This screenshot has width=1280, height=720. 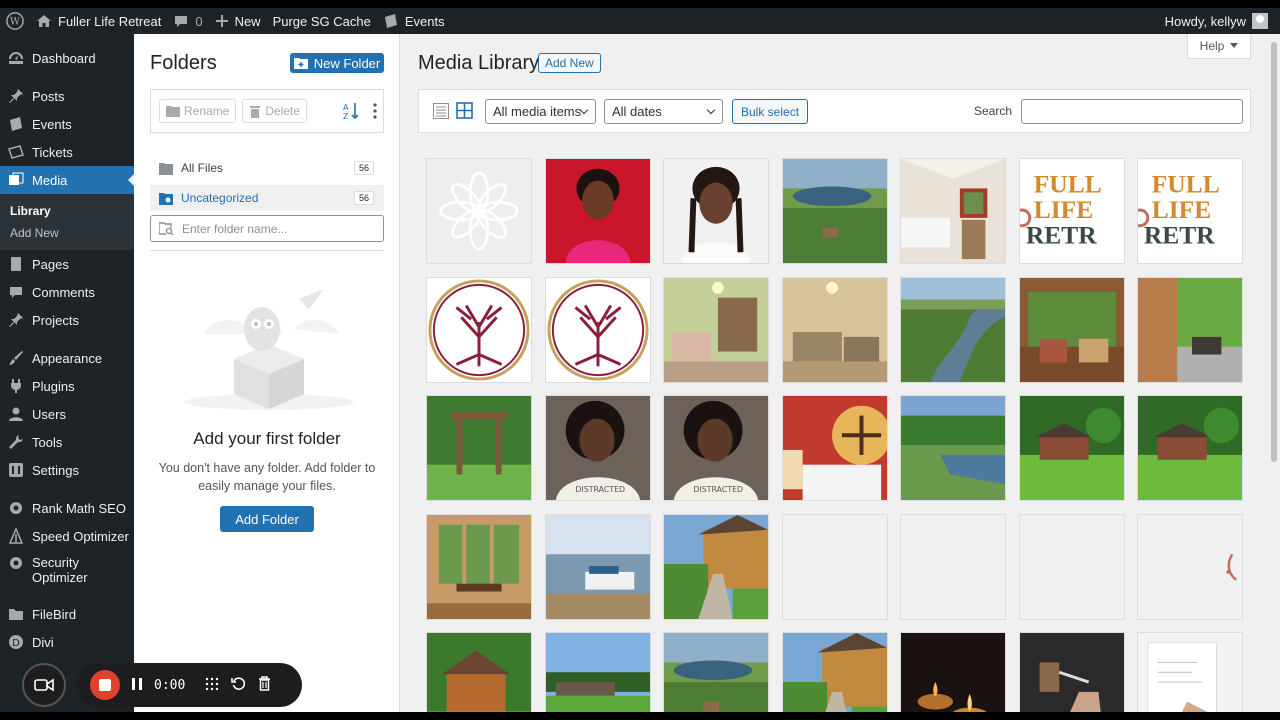 I want to click on sidebar-item-filebird: FileBird, so click(x=67, y=614).